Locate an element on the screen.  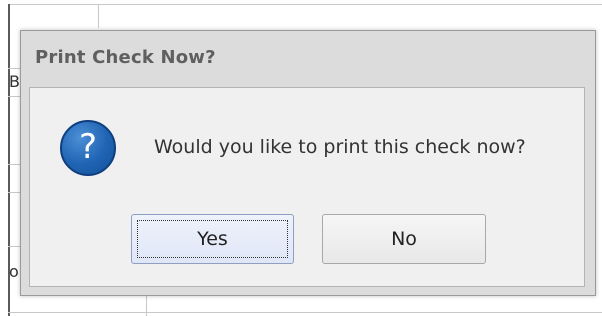
yes-button-label: Yes is located at coordinates (212, 239).